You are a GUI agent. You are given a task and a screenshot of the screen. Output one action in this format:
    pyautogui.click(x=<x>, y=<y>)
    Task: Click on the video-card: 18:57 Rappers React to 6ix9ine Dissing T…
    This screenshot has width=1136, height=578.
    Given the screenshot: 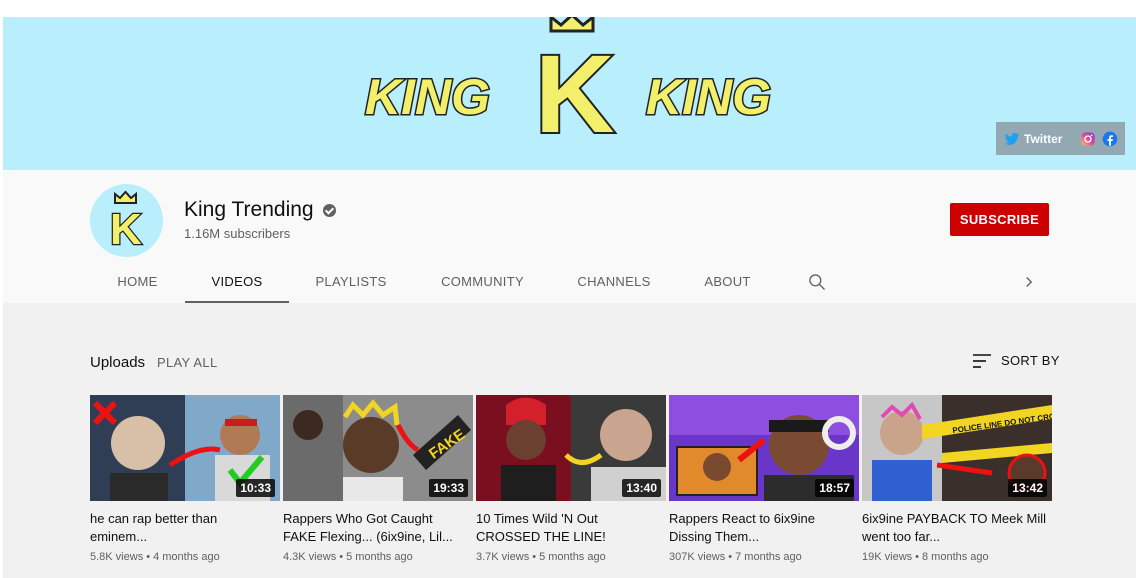 What is the action you would take?
    pyautogui.click(x=764, y=479)
    